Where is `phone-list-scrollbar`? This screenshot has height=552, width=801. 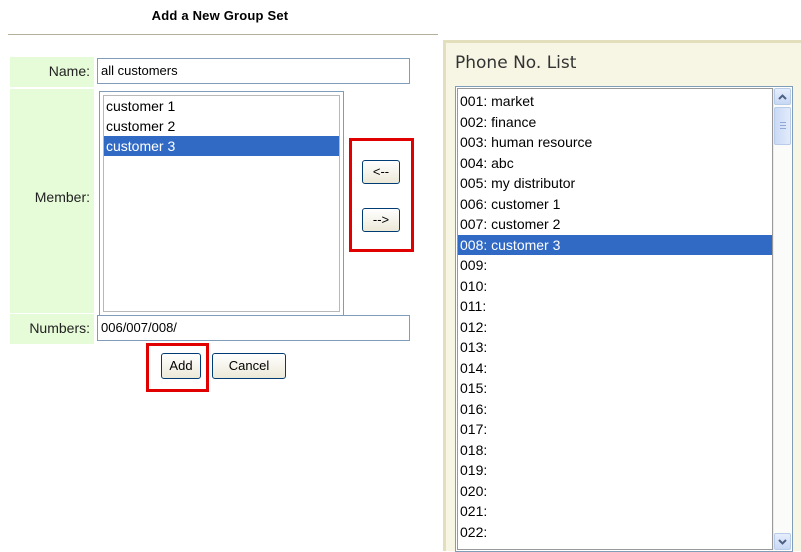
phone-list-scrollbar is located at coordinates (782, 319).